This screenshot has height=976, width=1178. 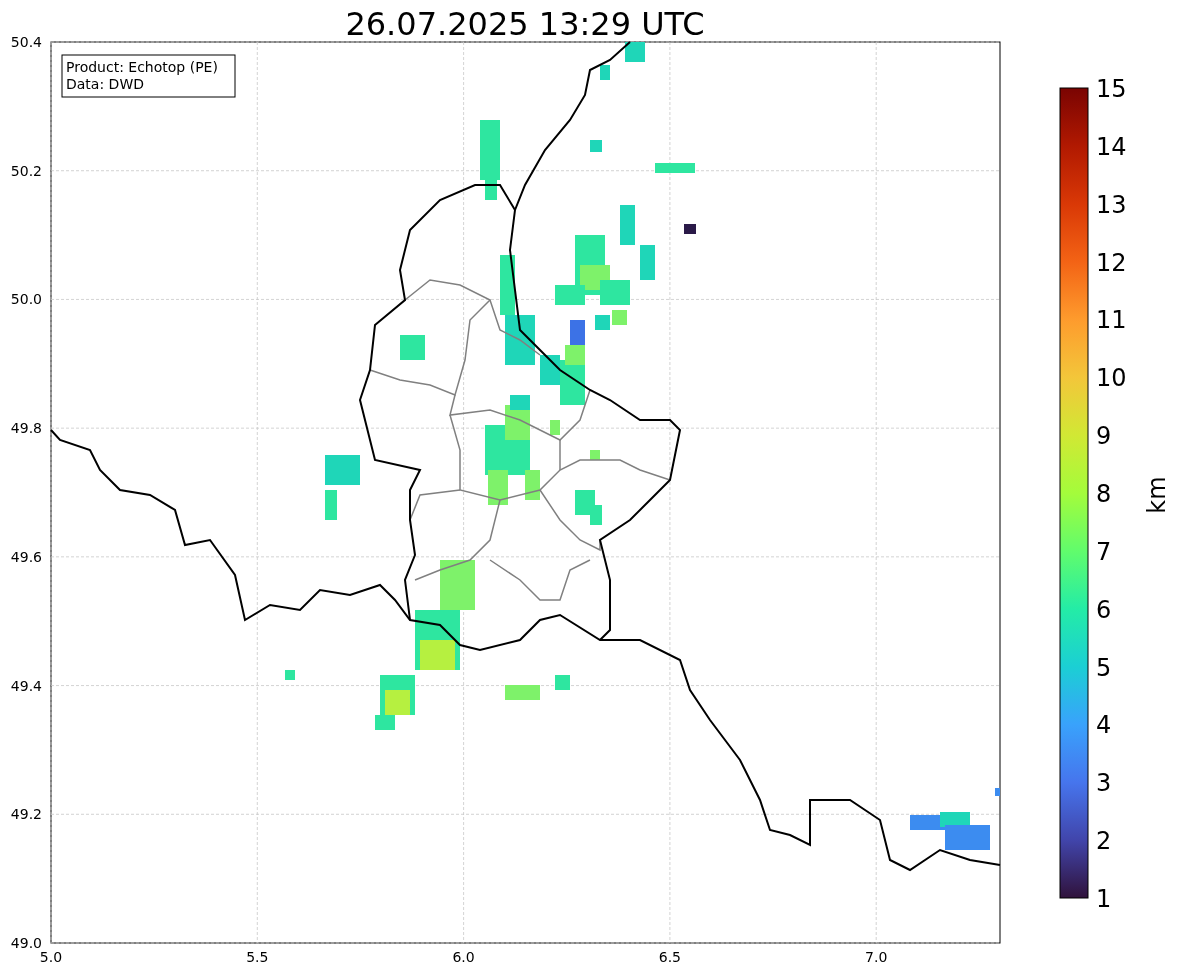 I want to click on colorbar-tick-label: 14, so click(x=1111, y=146).